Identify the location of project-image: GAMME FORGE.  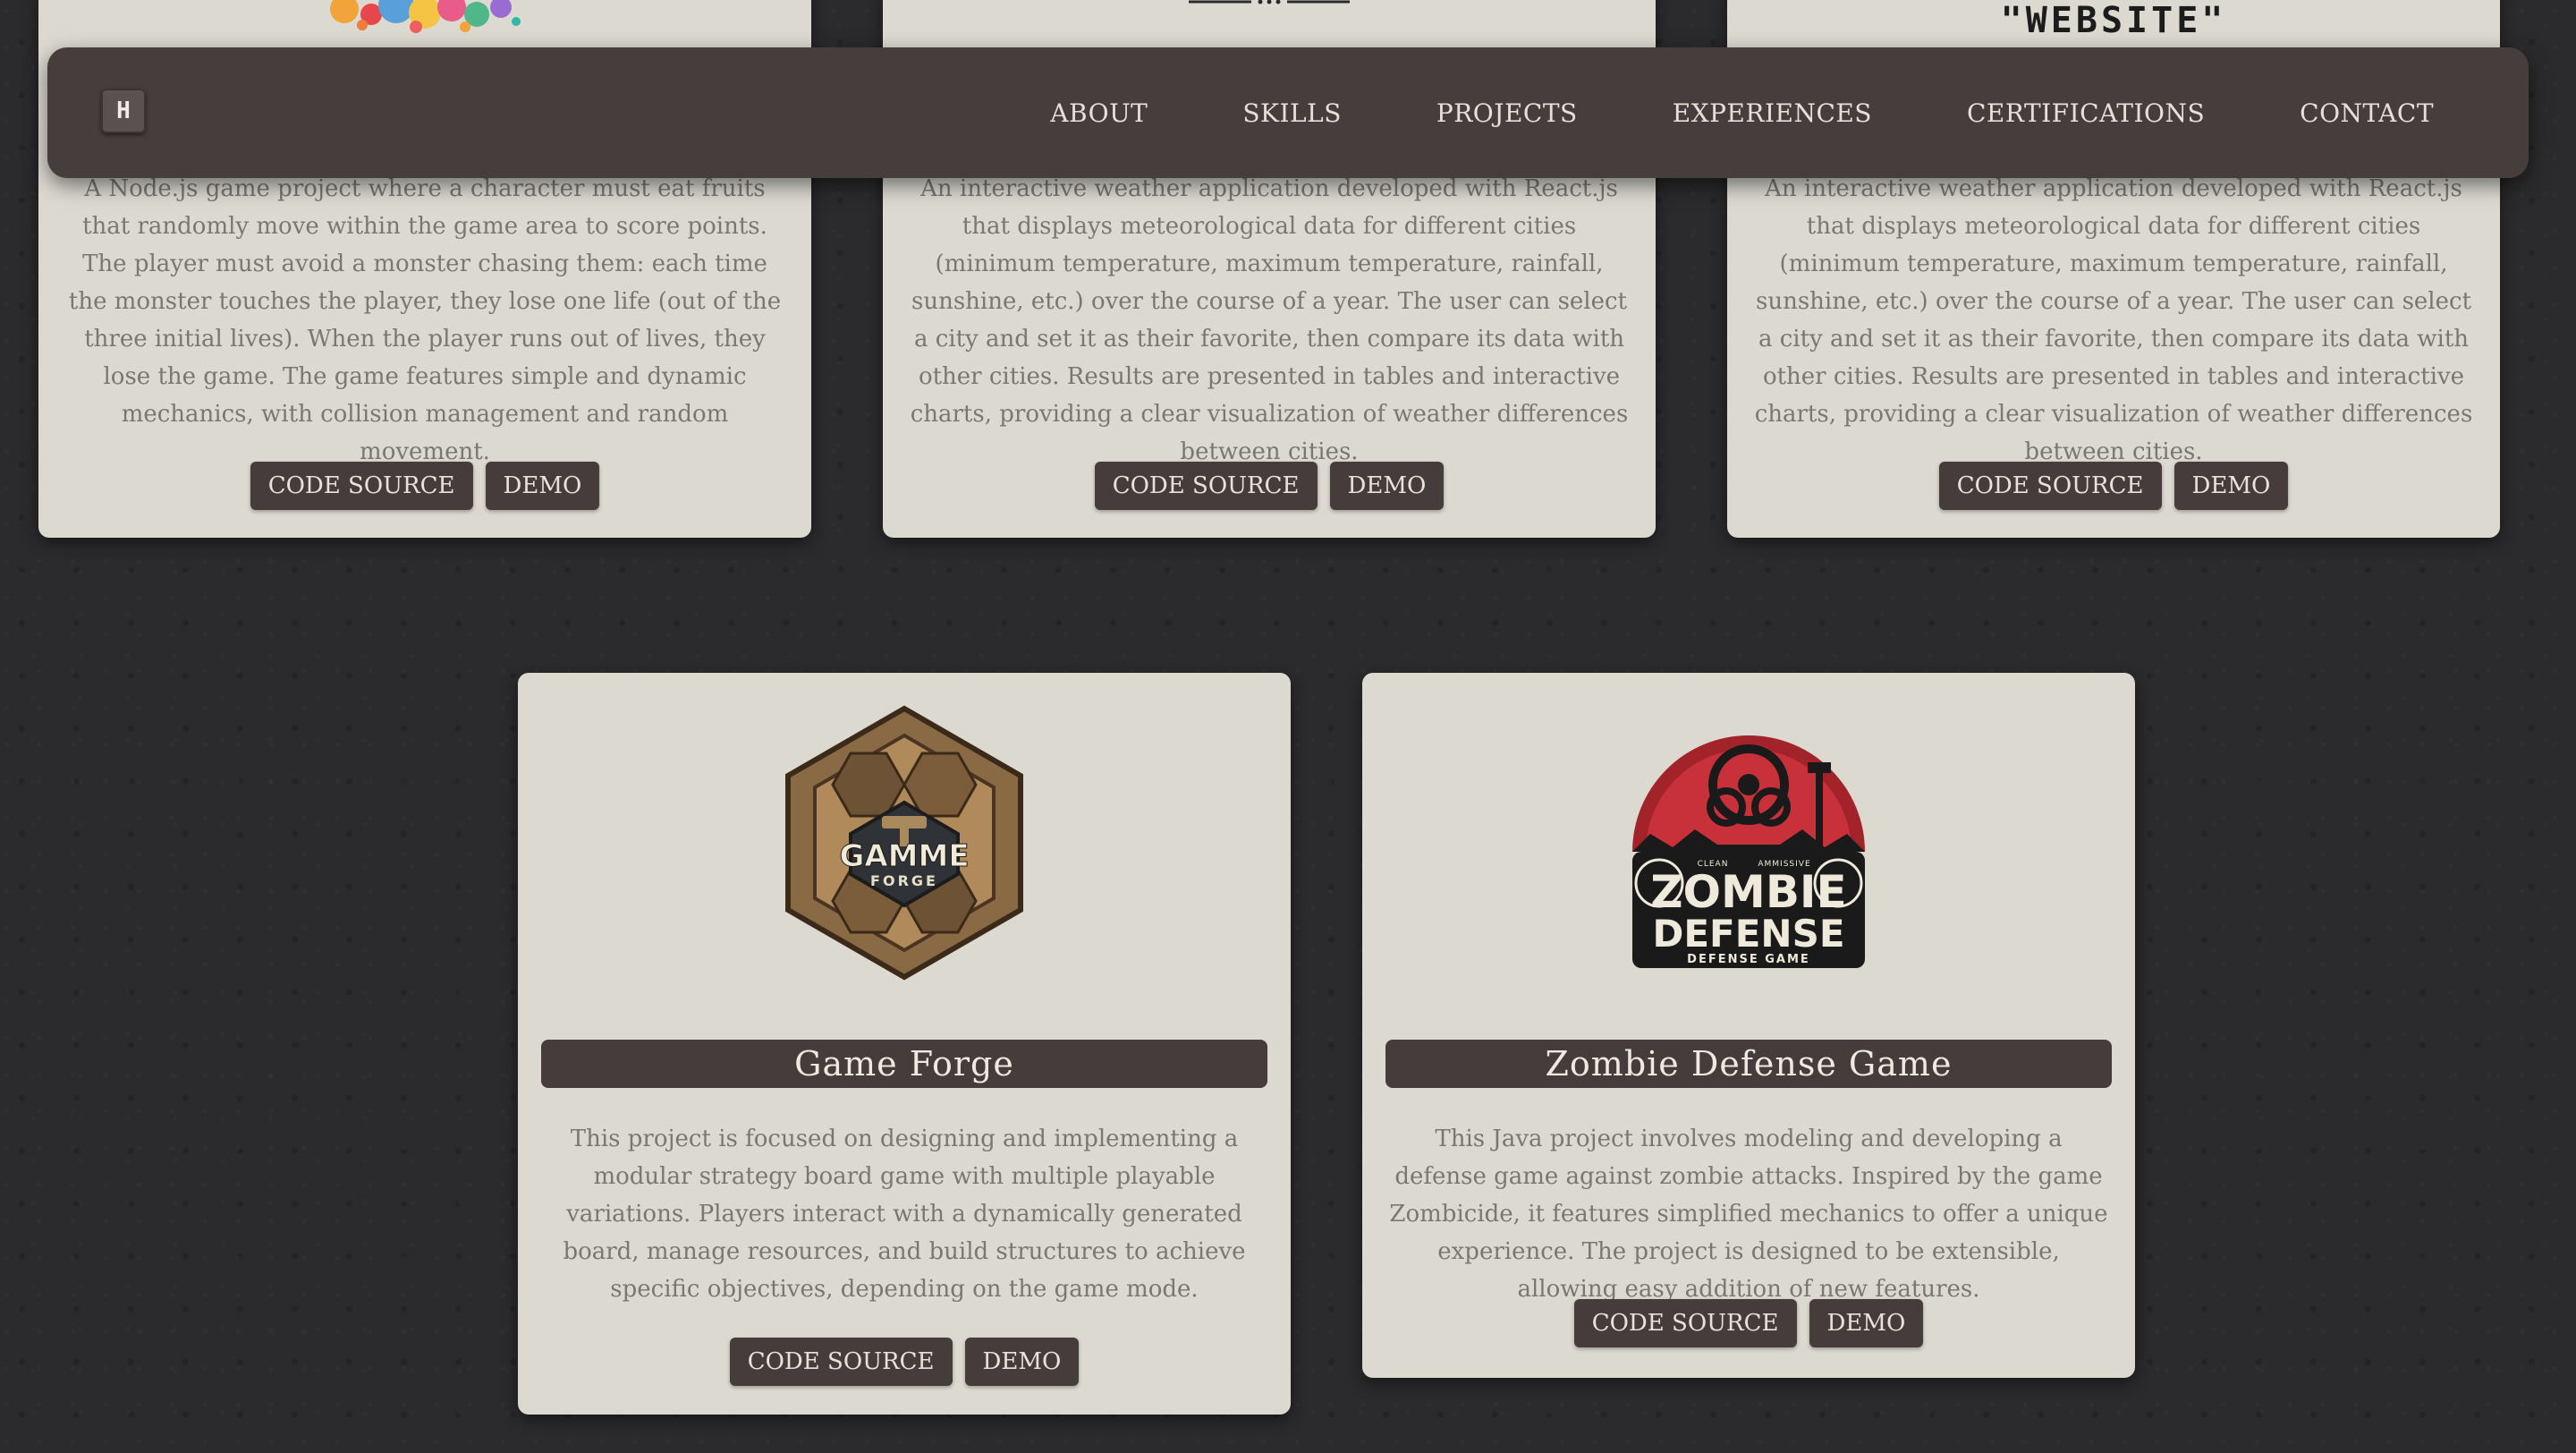
(904, 843).